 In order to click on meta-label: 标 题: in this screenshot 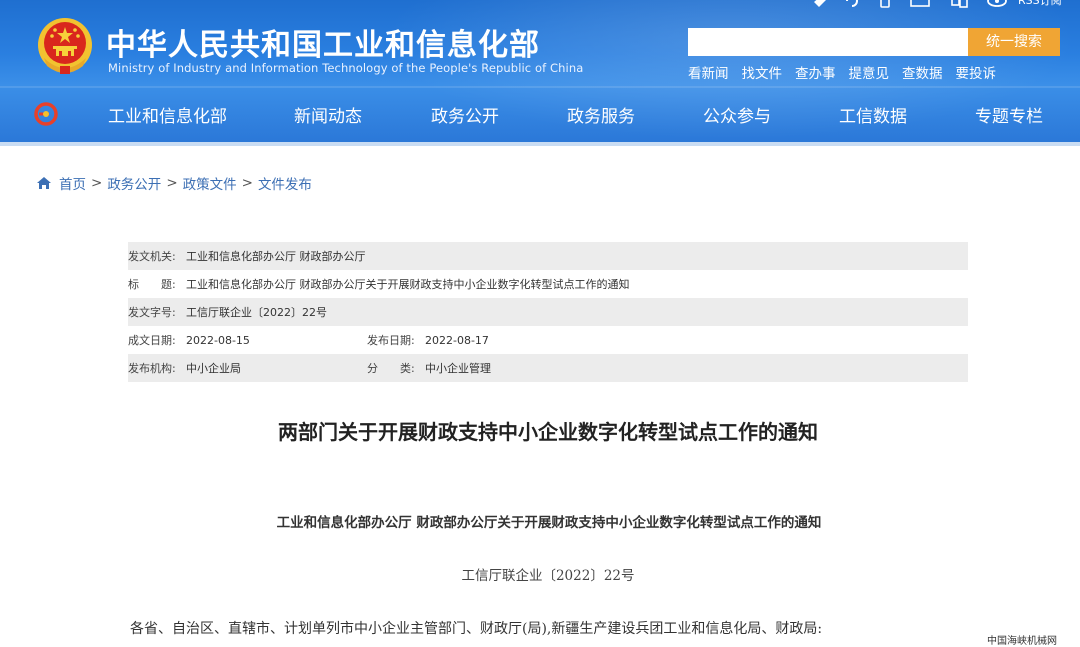, I will do `click(152, 284)`.